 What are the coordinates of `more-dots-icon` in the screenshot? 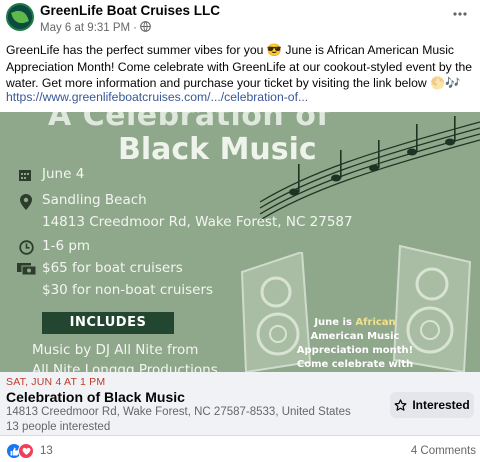 It's located at (460, 14).